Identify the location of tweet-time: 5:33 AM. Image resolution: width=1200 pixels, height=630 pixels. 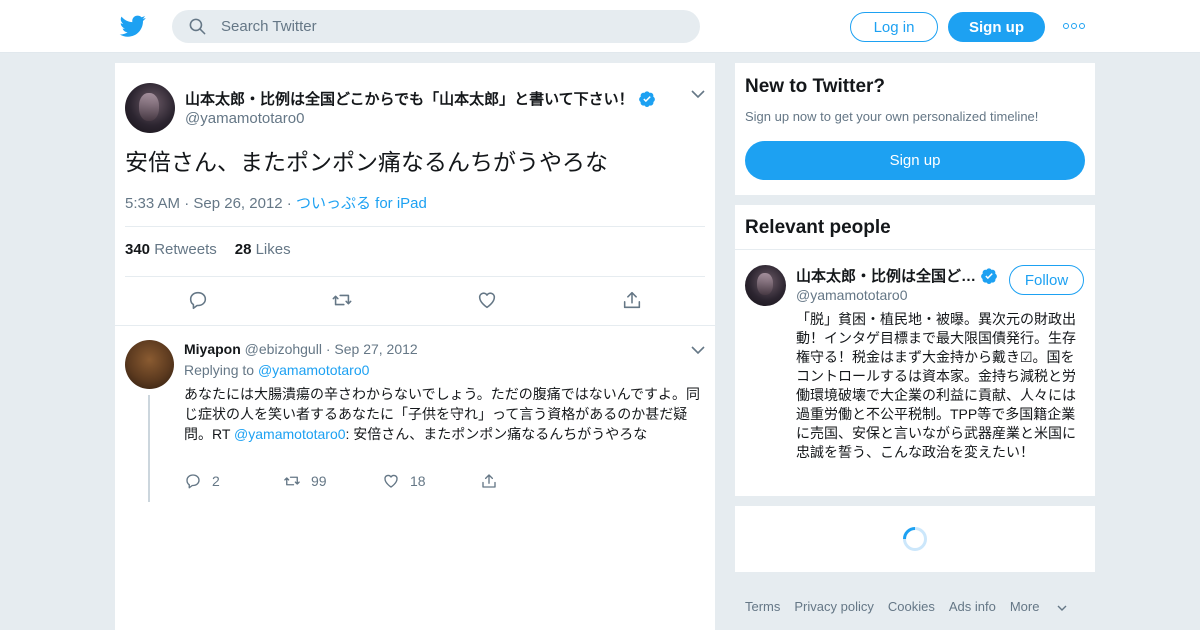
(152, 203).